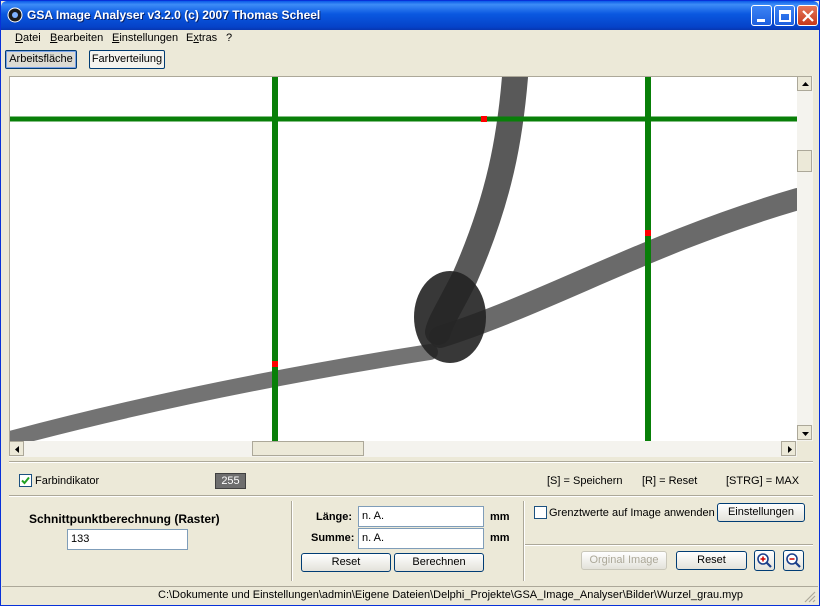 The image size is (820, 606). What do you see at coordinates (308, 448) in the screenshot?
I see `horizontal-scroll-thumb` at bounding box center [308, 448].